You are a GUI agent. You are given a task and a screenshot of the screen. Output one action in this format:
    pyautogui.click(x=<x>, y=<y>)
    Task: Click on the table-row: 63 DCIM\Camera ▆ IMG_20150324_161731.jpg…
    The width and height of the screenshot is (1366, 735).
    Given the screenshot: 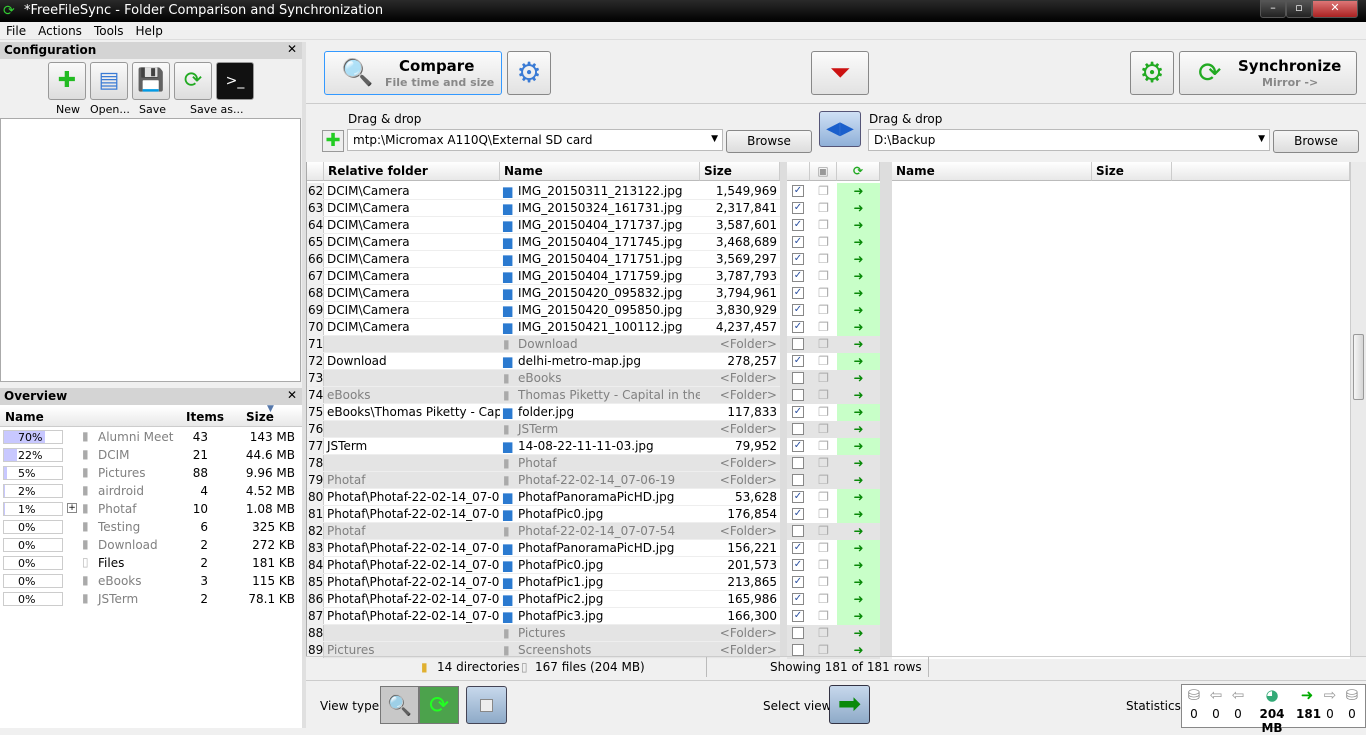 What is the action you would take?
    pyautogui.click(x=543, y=208)
    